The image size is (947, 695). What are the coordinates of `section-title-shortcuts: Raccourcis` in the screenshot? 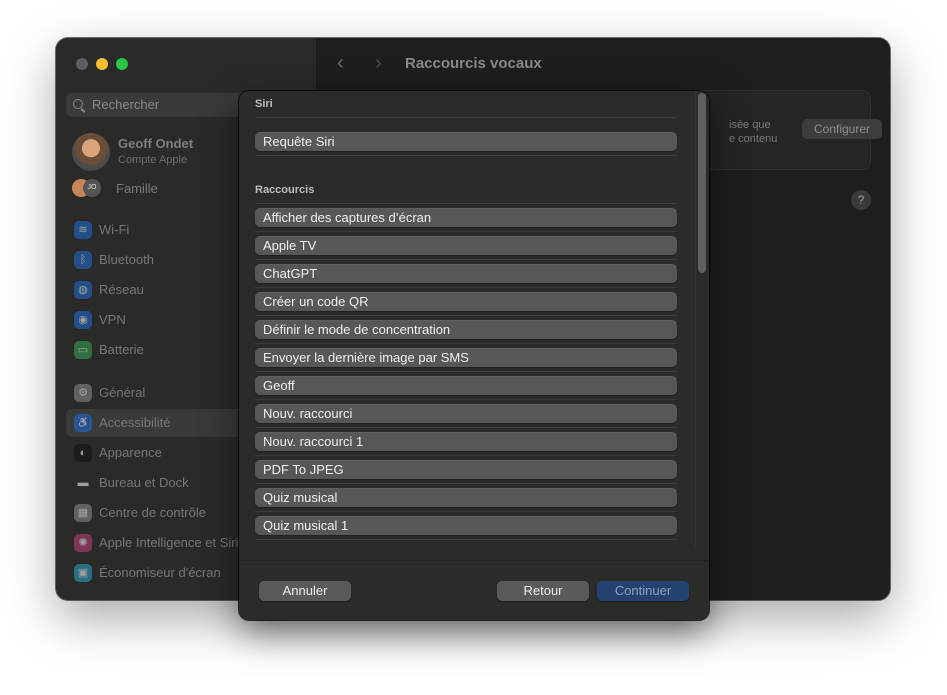 It's located at (285, 190).